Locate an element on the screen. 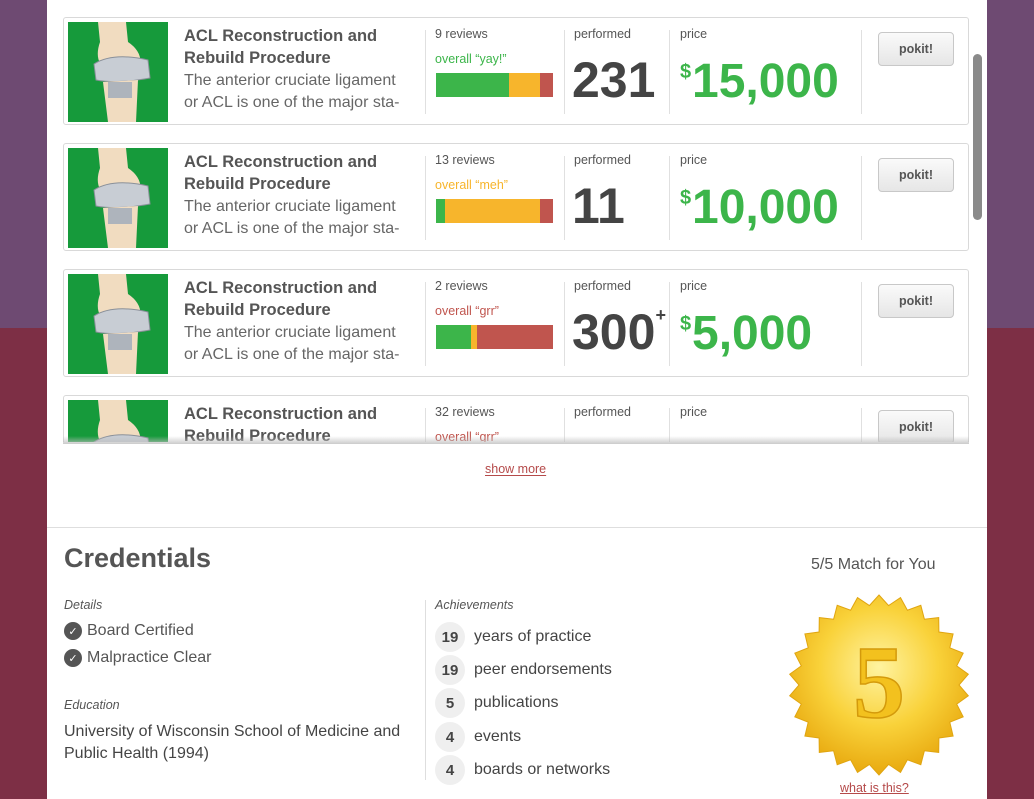  badge-number: 5 is located at coordinates (879, 682).